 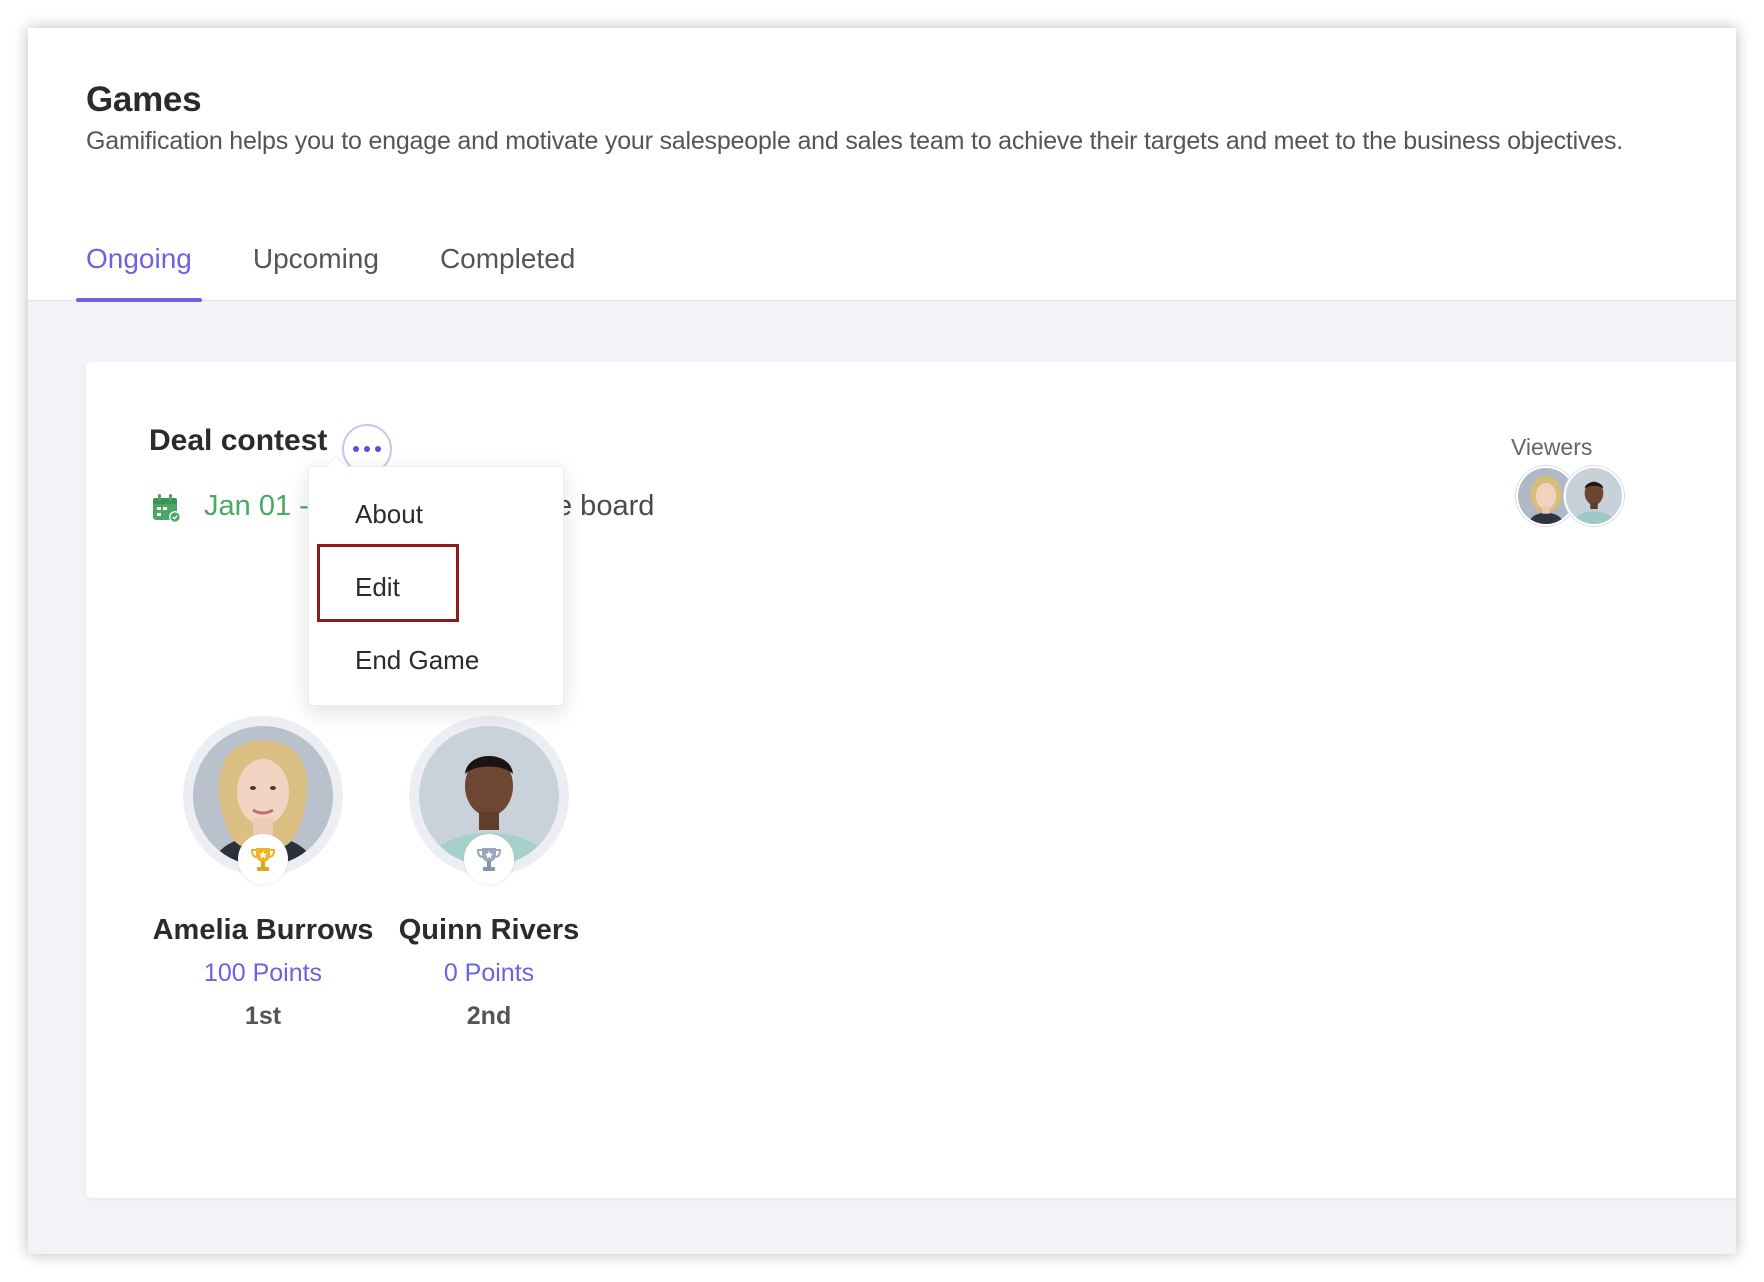 What do you see at coordinates (139, 270) in the screenshot?
I see `tab-ongoing: Ongoing` at bounding box center [139, 270].